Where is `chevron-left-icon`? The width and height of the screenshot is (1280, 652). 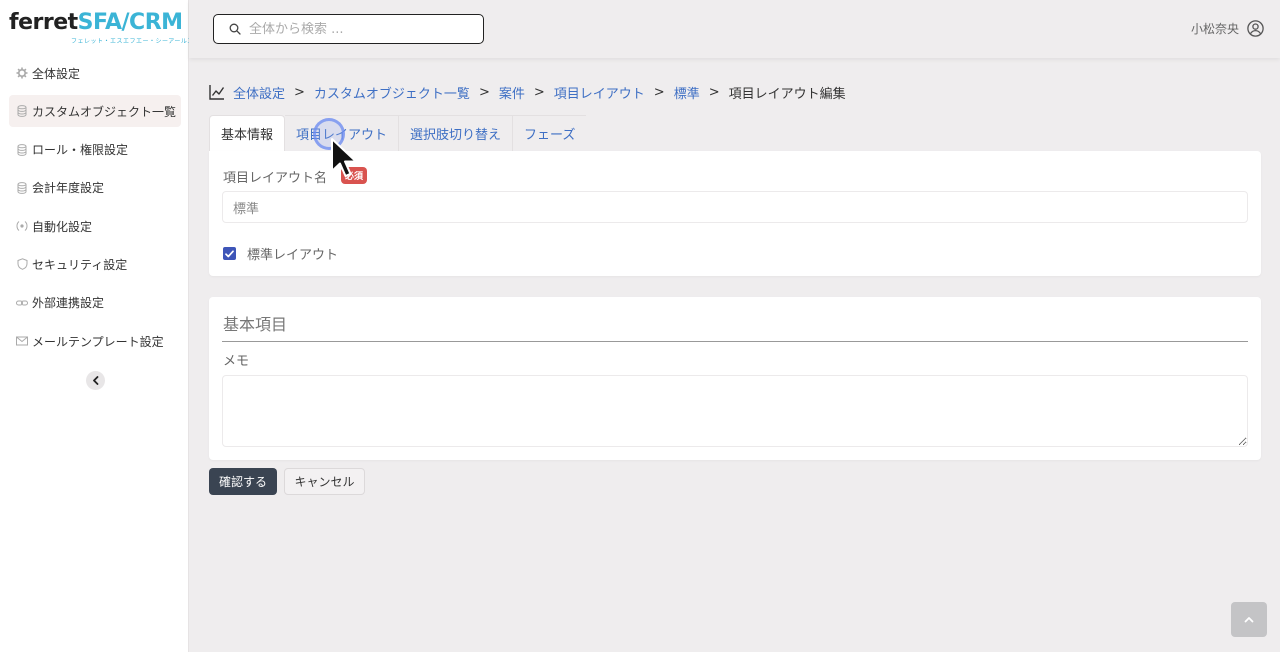
chevron-left-icon is located at coordinates (96, 380).